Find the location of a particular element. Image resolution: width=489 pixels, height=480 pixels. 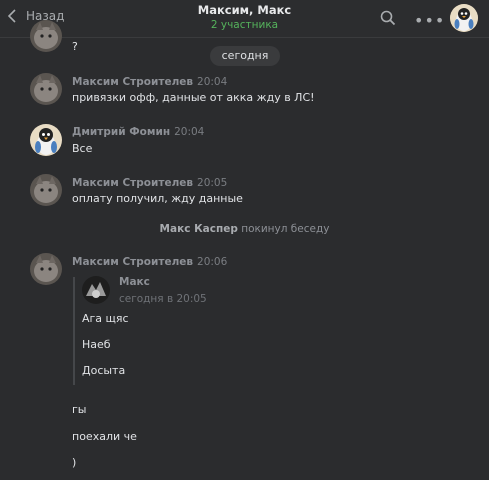

message-header: Максим Строителев 20:04 is located at coordinates (149, 81).